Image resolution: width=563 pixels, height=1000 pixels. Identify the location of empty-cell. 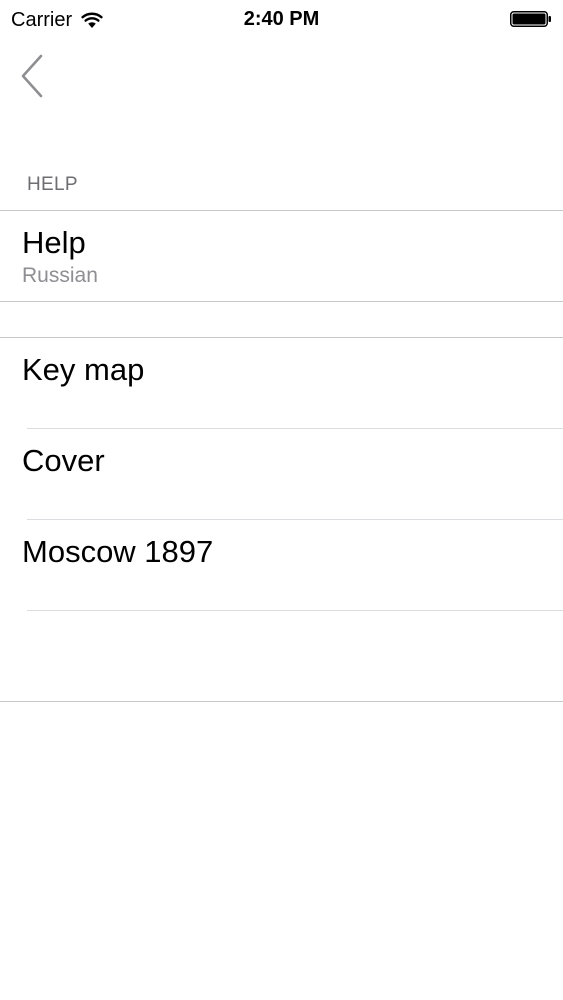
(281, 656).